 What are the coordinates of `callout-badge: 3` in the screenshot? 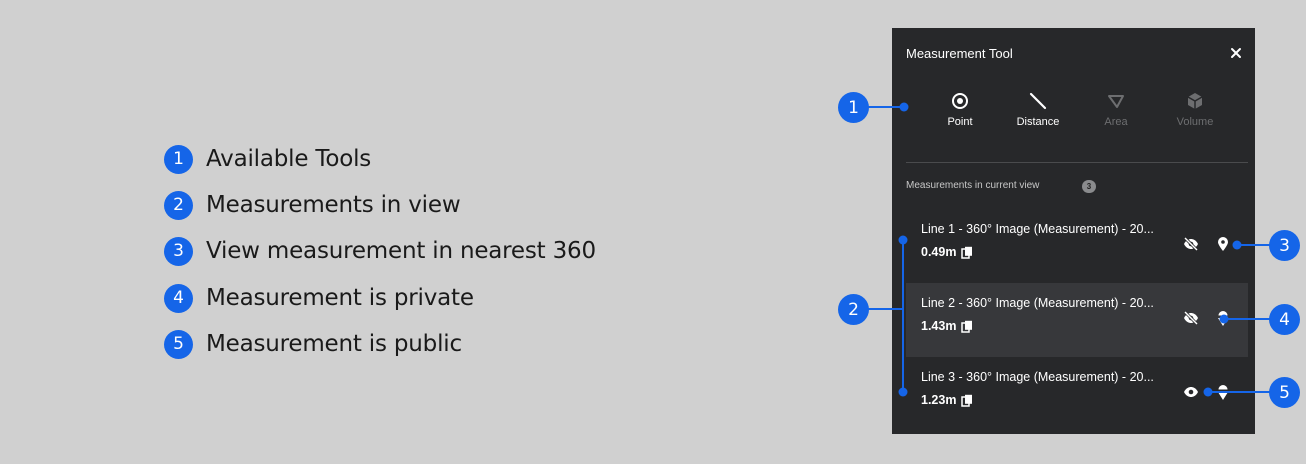 It's located at (1284, 245).